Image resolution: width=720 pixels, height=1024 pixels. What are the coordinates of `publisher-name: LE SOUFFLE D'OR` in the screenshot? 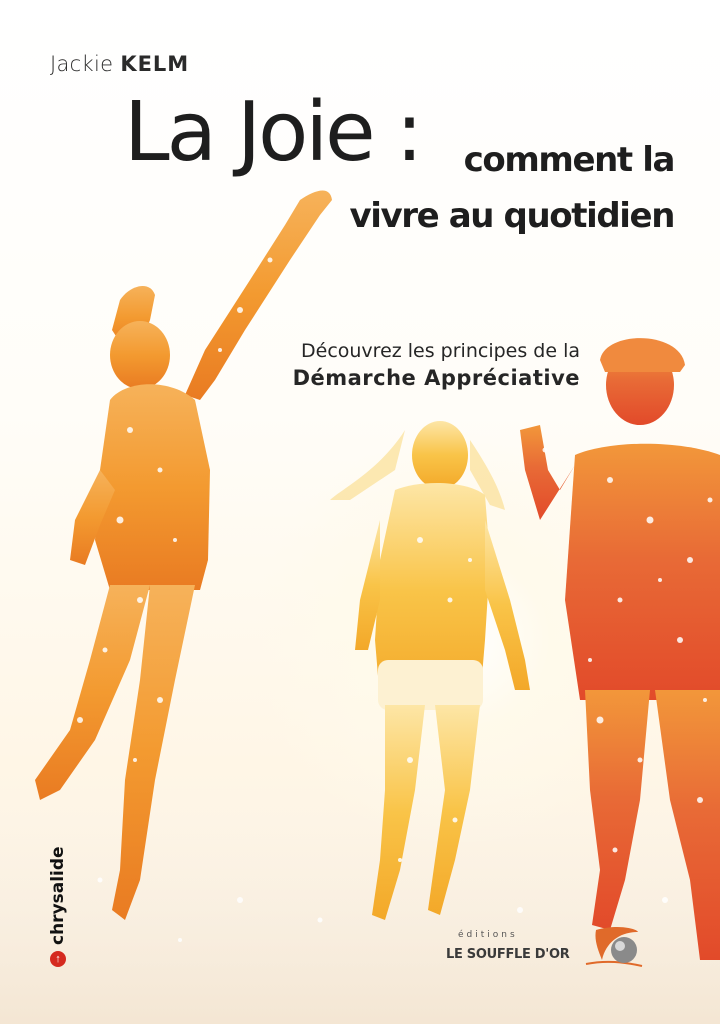 It's located at (508, 954).